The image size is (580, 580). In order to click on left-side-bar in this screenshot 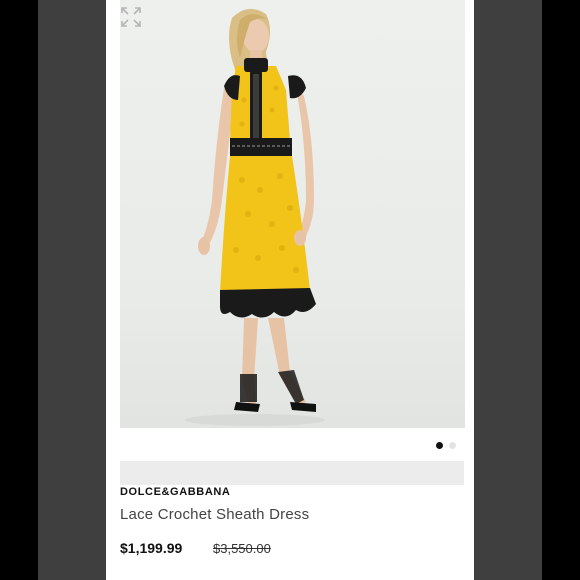, I will do `click(72, 290)`.